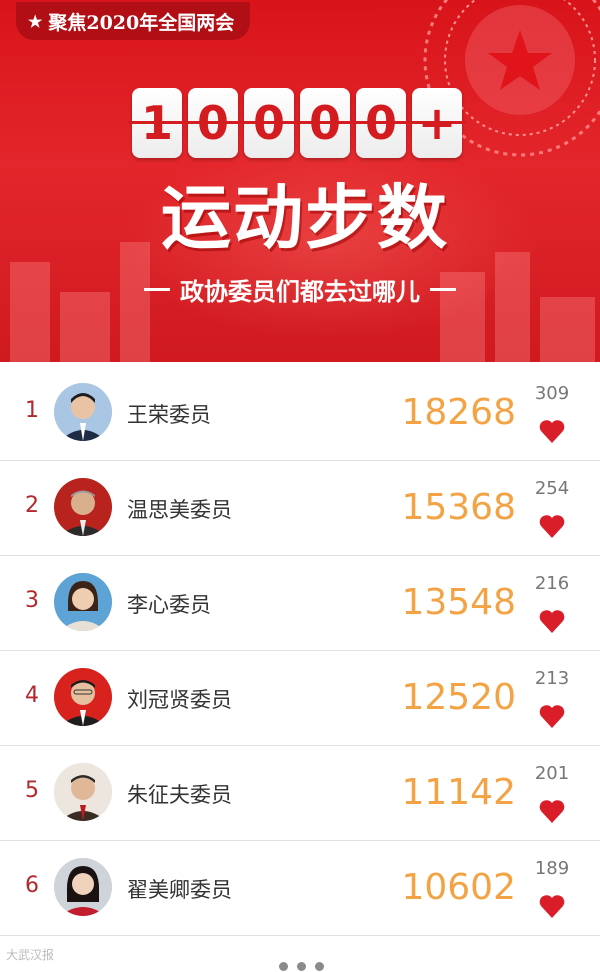 The image size is (600, 972). What do you see at coordinates (141, 22) in the screenshot?
I see `event-tag-label: 聚焦2020年全国两会` at bounding box center [141, 22].